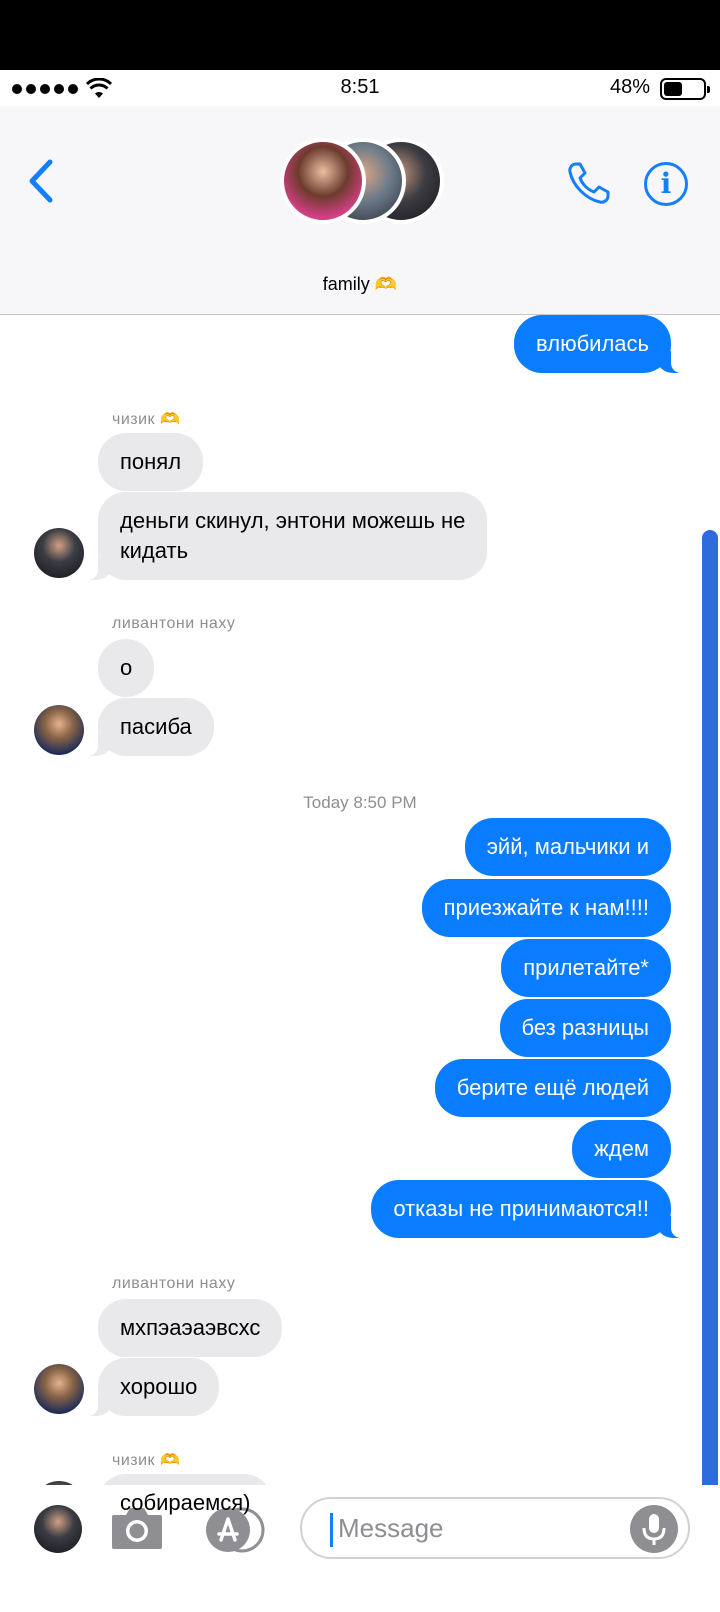 This screenshot has height=1612, width=720. Describe the element at coordinates (360, 88) in the screenshot. I see `status-bar: 8:51 48%` at that location.